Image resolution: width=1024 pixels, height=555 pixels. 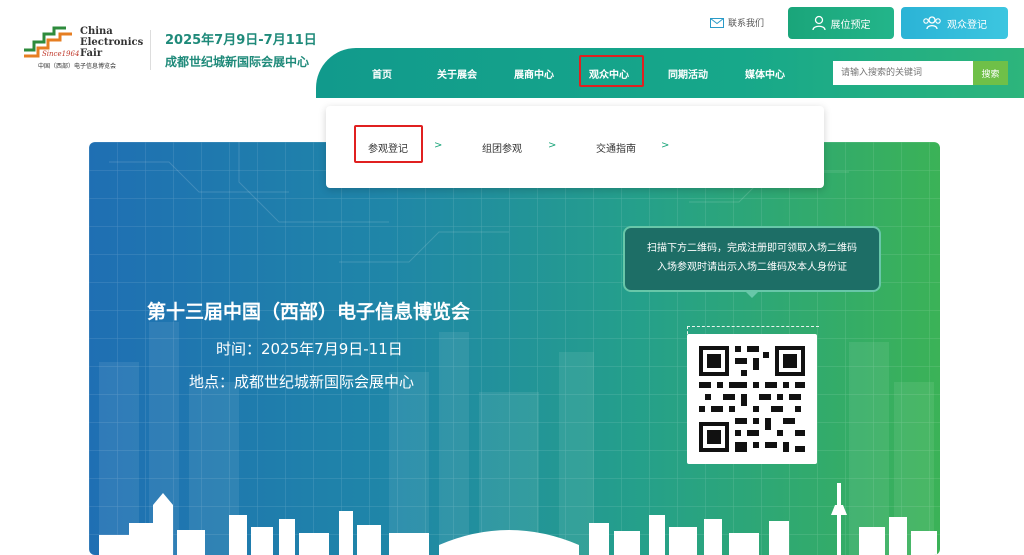 I want to click on logo-text: China Electronics Fair, so click(x=112, y=42).